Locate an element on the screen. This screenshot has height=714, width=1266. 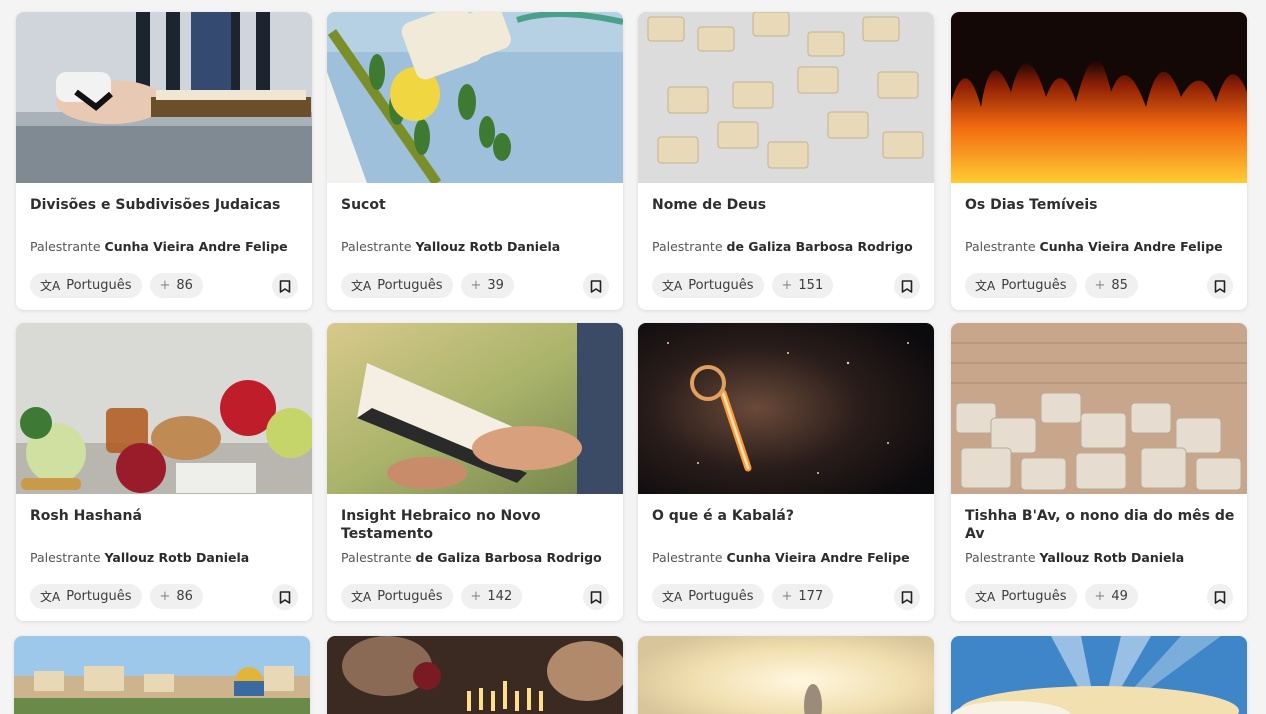
lecture-title: Sucot is located at coordinates (476, 205).